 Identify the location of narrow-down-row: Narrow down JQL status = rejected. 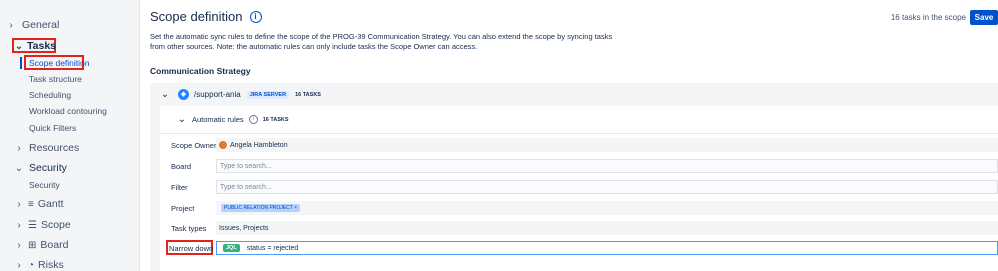
(579, 248).